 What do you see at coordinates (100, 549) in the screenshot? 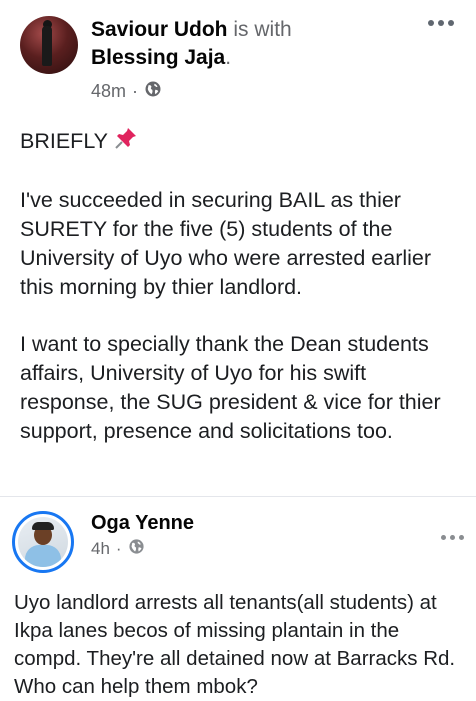
I see `shared-time: 4h` at bounding box center [100, 549].